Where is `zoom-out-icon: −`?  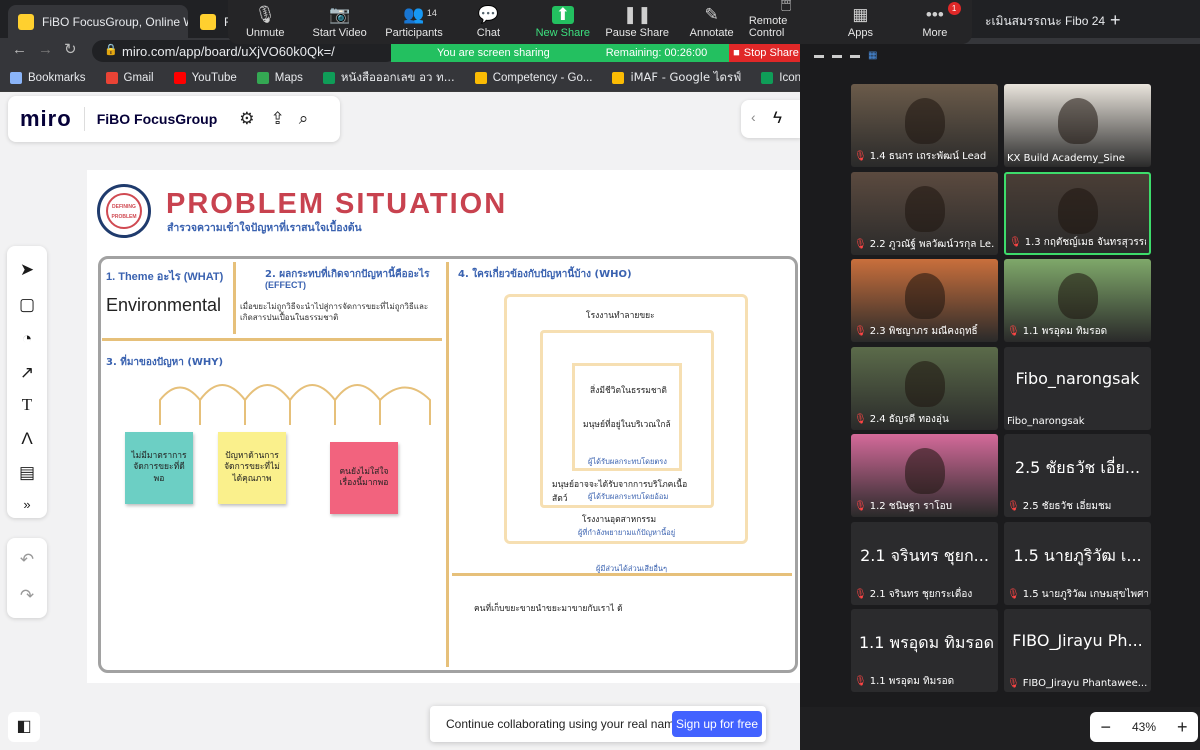
zoom-out-icon: − is located at coordinates (1105, 727).